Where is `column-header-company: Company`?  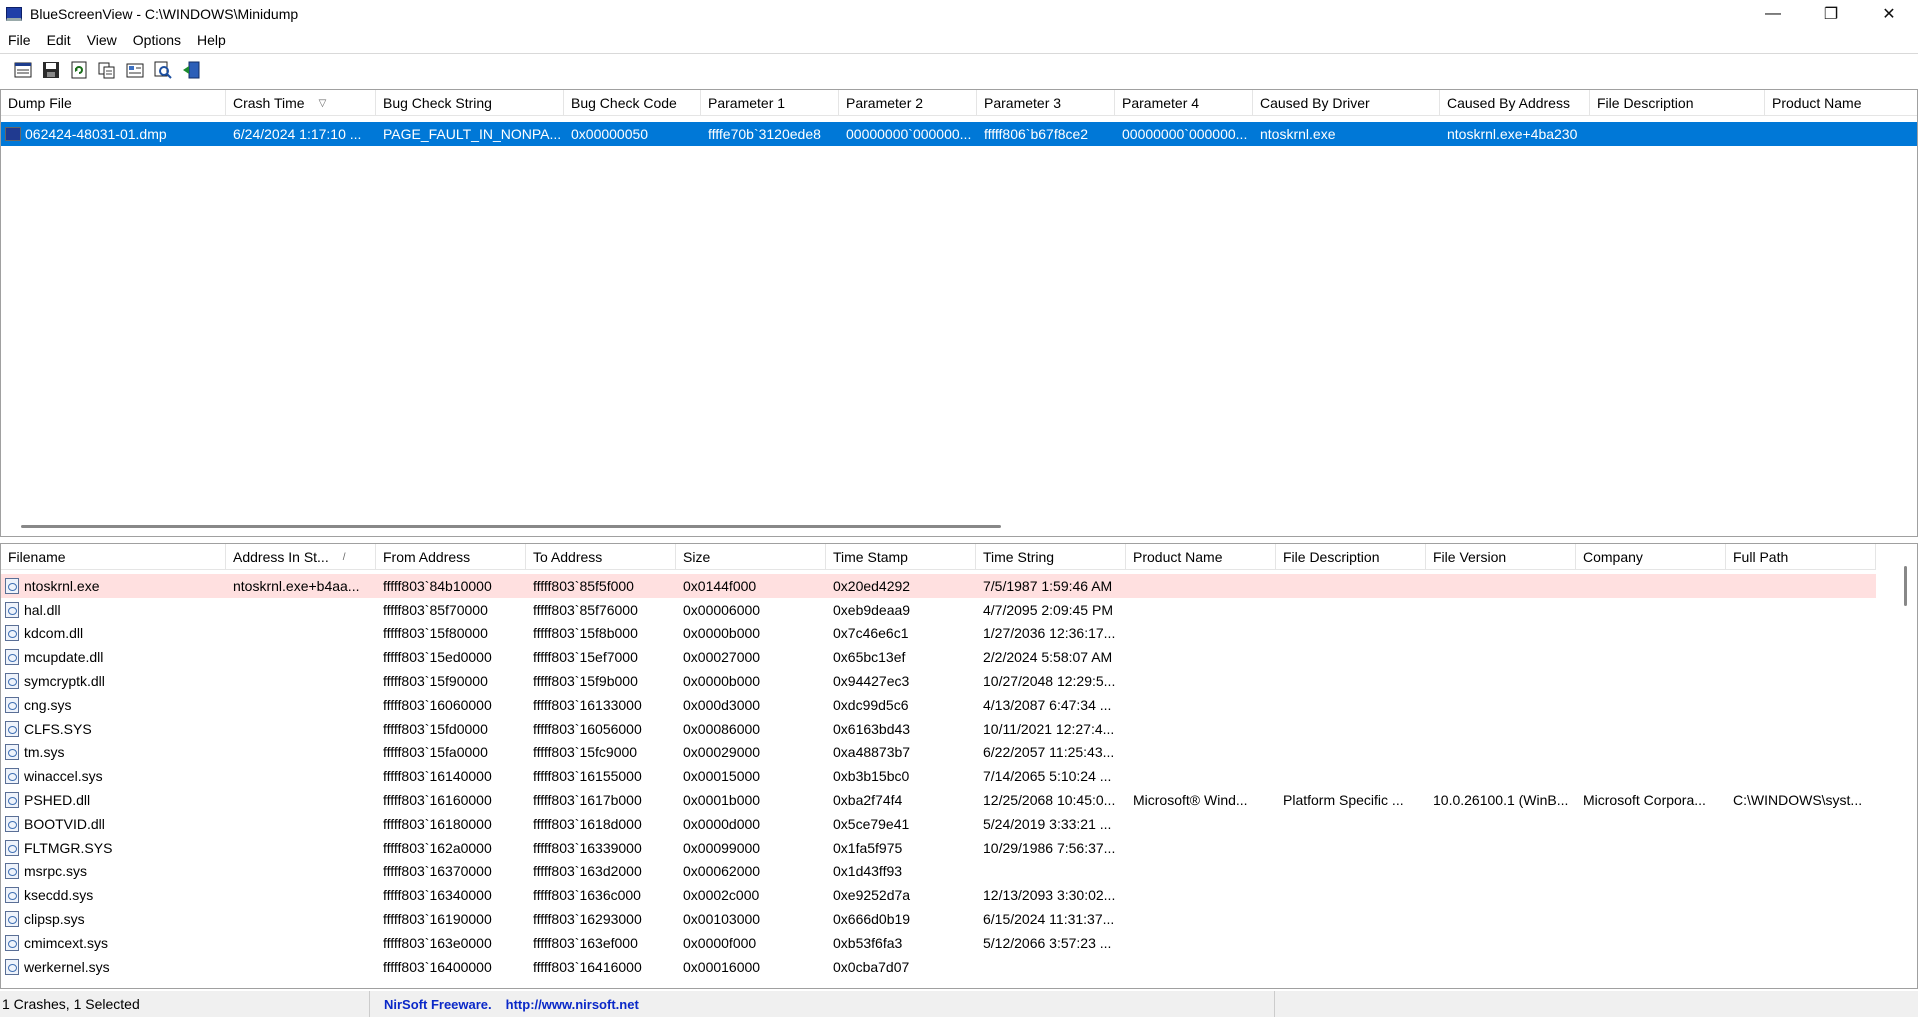
column-header-company: Company is located at coordinates (1651, 557).